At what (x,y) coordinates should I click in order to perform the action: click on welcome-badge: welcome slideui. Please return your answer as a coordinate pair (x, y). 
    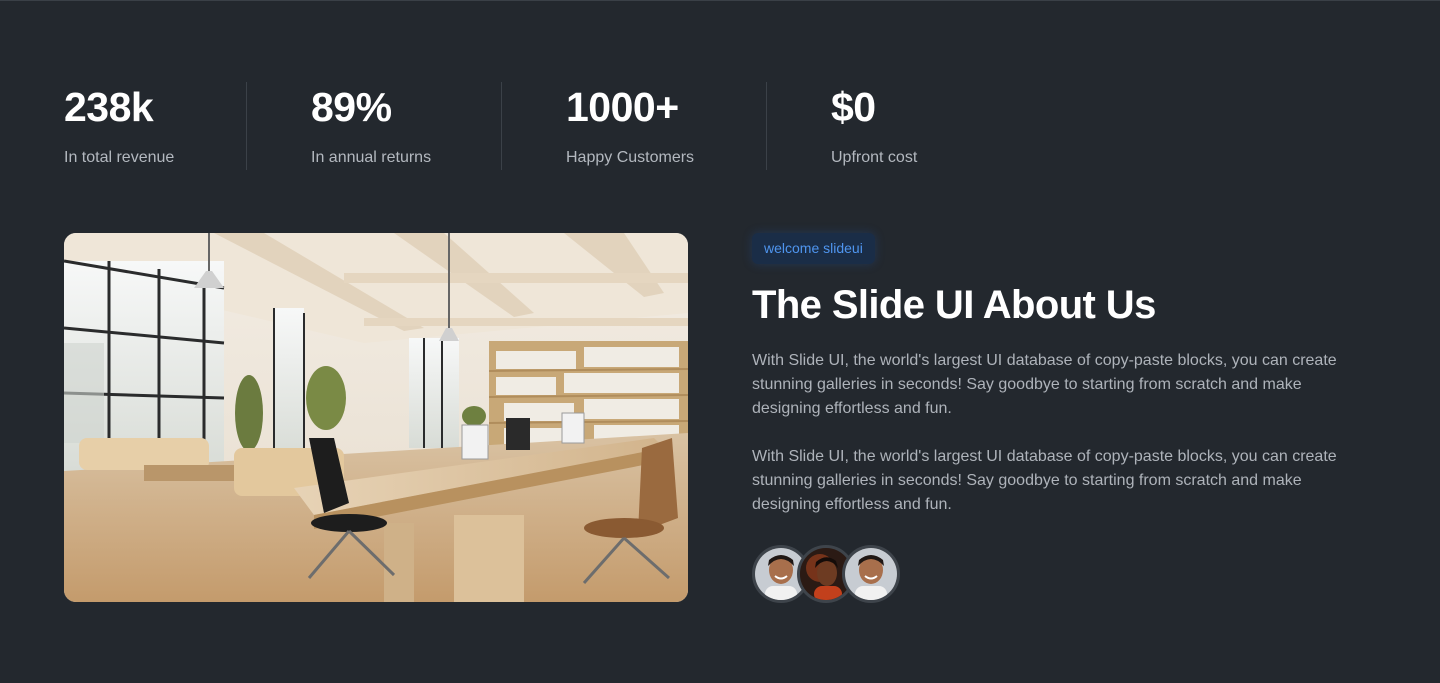
    Looking at the image, I should click on (813, 248).